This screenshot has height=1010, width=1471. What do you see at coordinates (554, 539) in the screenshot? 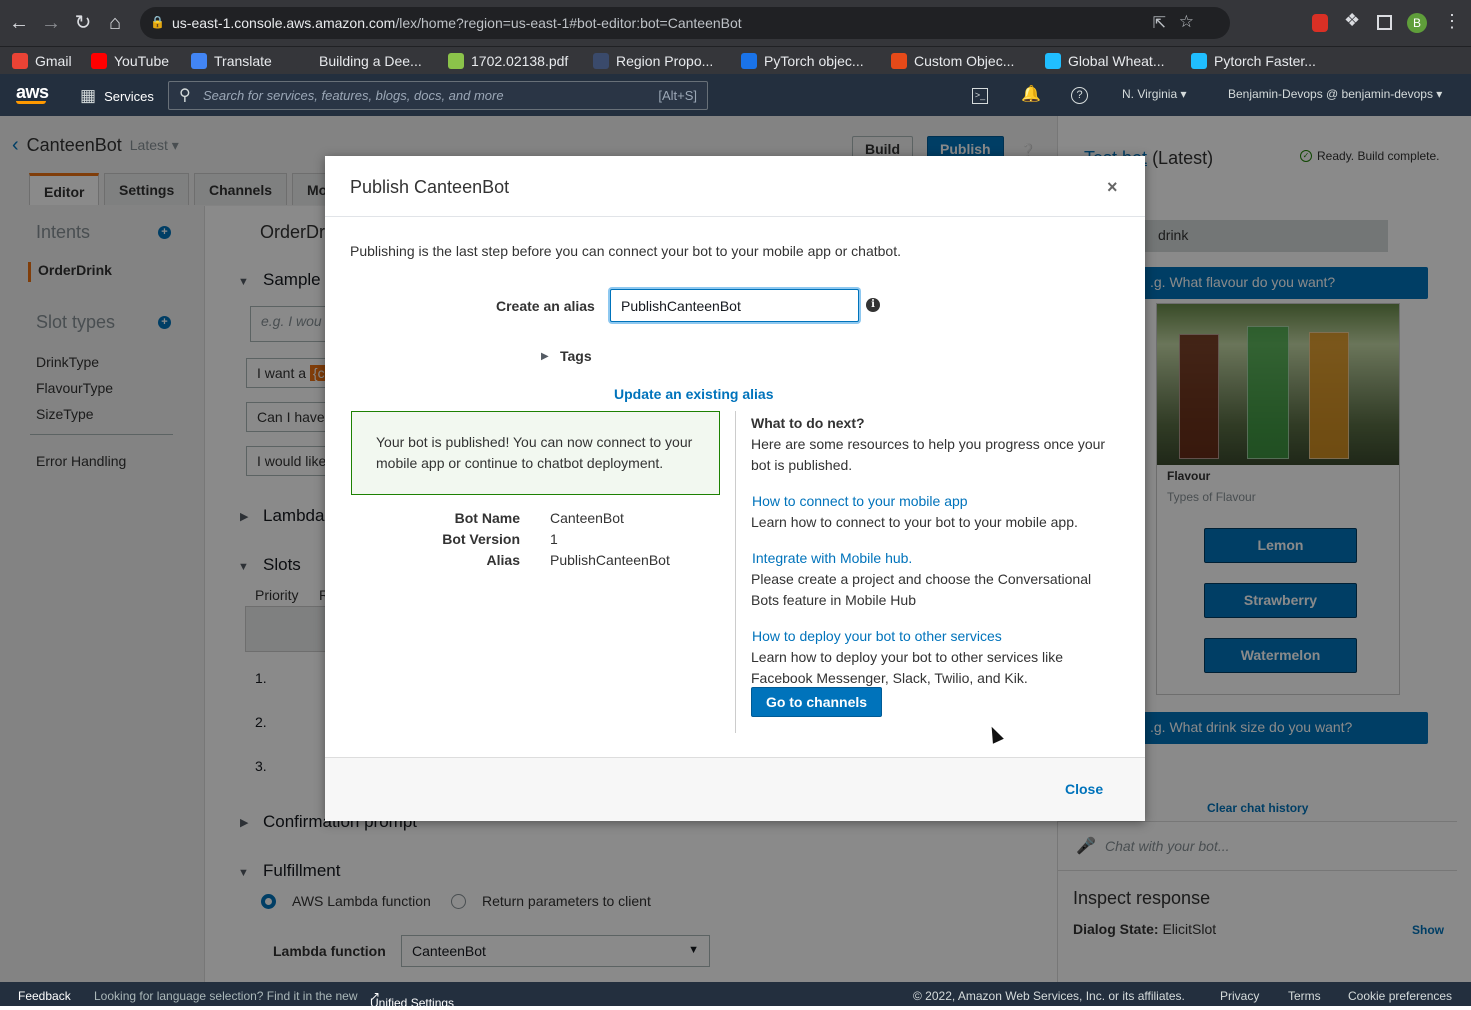
I see `detail-value: 1` at bounding box center [554, 539].